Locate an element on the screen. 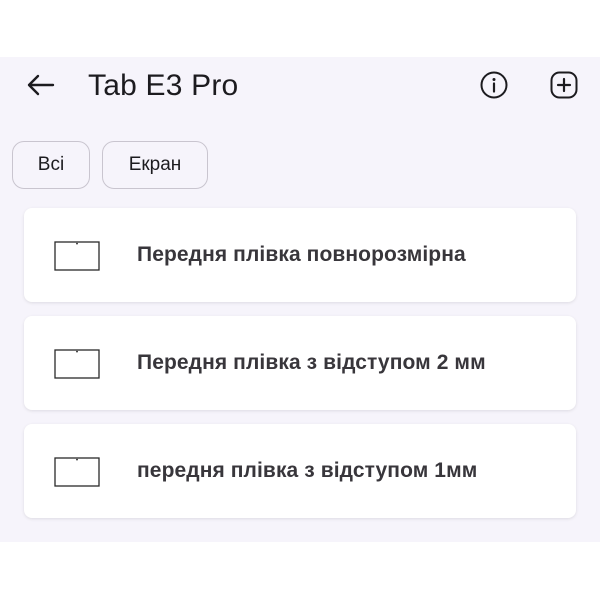 The image size is (600, 600). top-app-bar: Tab E3 Pro is located at coordinates (300, 87).